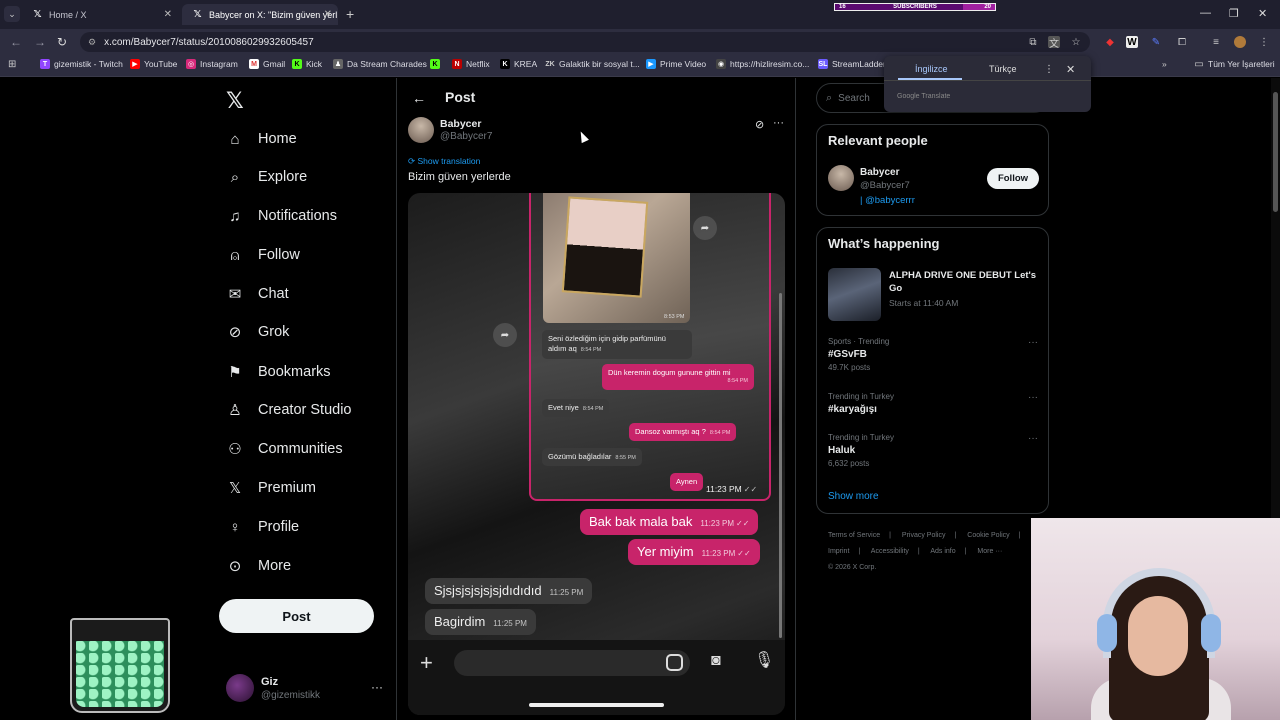 This screenshot has width=1280, height=720. Describe the element at coordinates (267, 64) in the screenshot. I see `bookmark-gmail: M Gmail` at that location.